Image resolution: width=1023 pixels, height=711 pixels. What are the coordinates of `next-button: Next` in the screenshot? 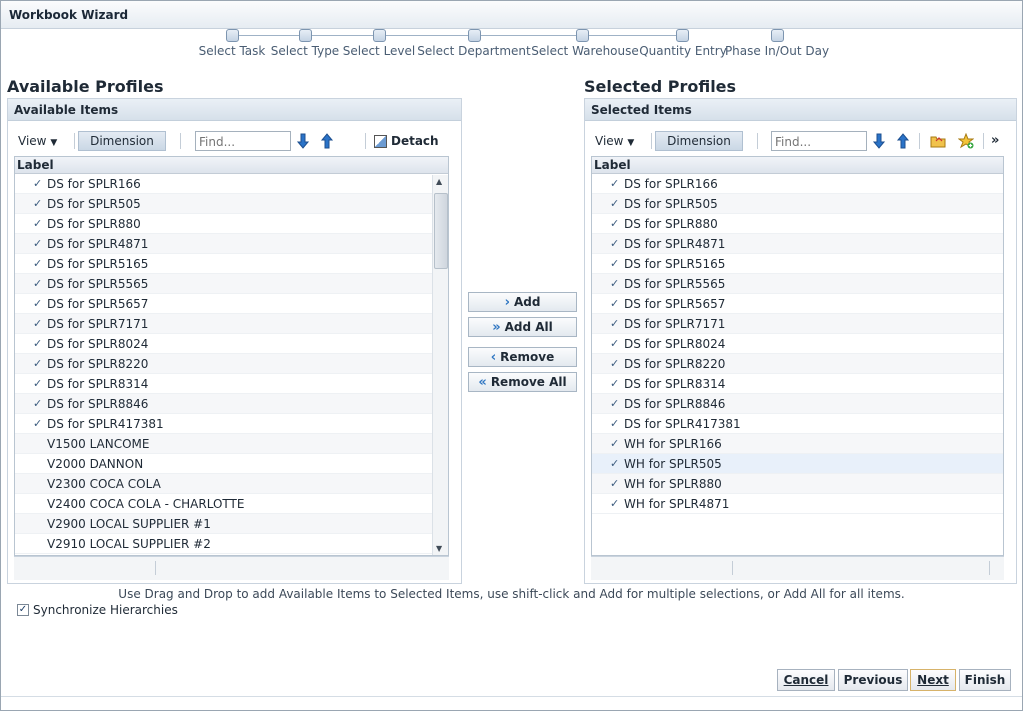 It's located at (933, 680).